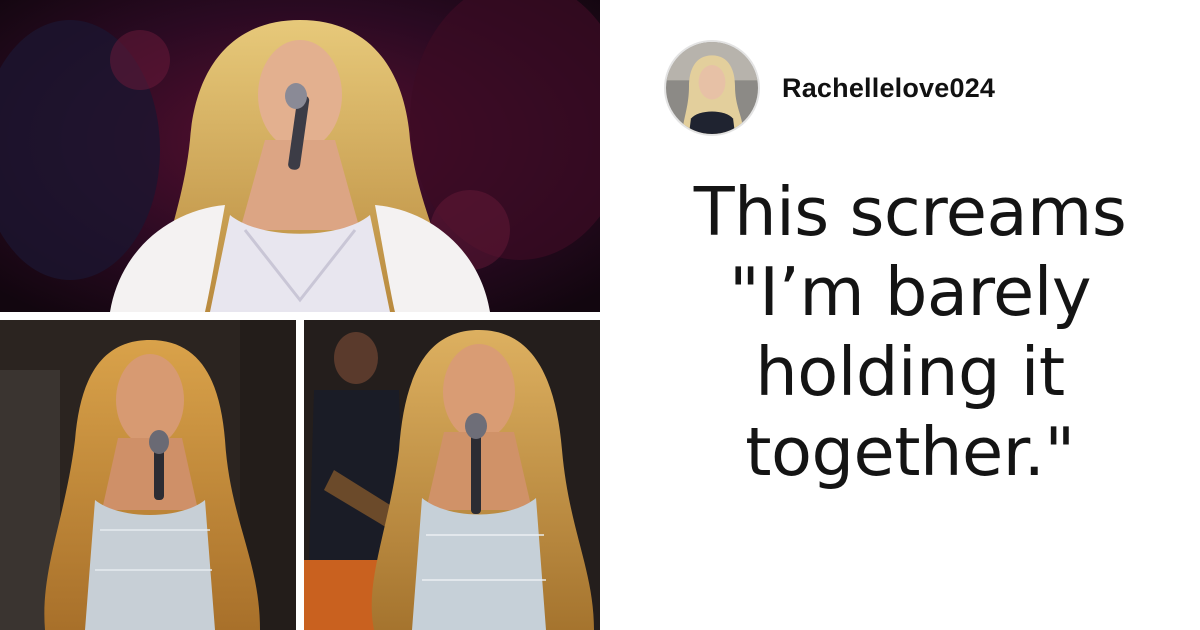 The height and width of the screenshot is (630, 1200). What do you see at coordinates (148, 475) in the screenshot?
I see `performer-closeup-left-image` at bounding box center [148, 475].